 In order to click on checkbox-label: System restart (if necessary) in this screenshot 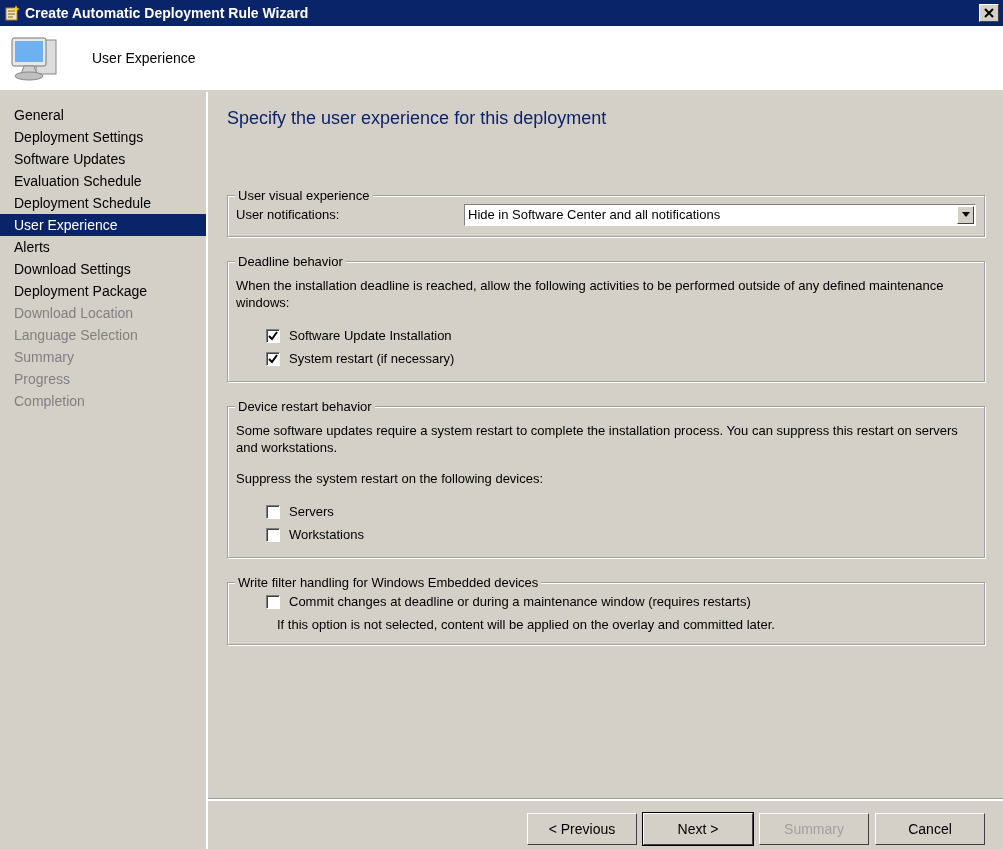, I will do `click(372, 359)`.